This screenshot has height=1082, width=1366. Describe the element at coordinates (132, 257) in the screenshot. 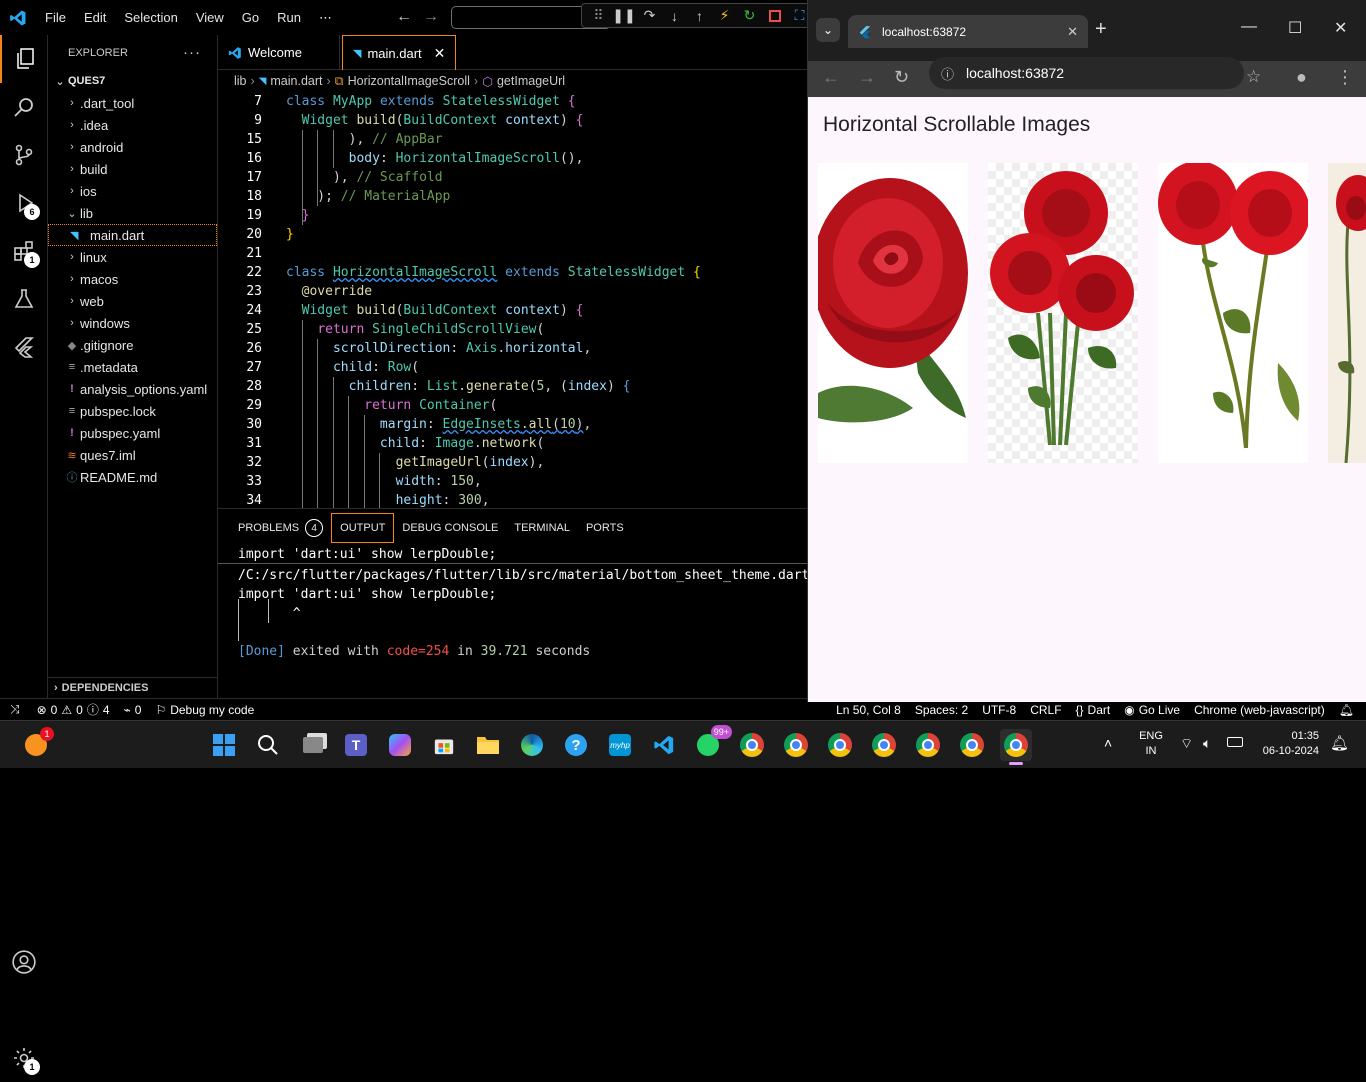

I see `tree-item-linux: › linux` at that location.